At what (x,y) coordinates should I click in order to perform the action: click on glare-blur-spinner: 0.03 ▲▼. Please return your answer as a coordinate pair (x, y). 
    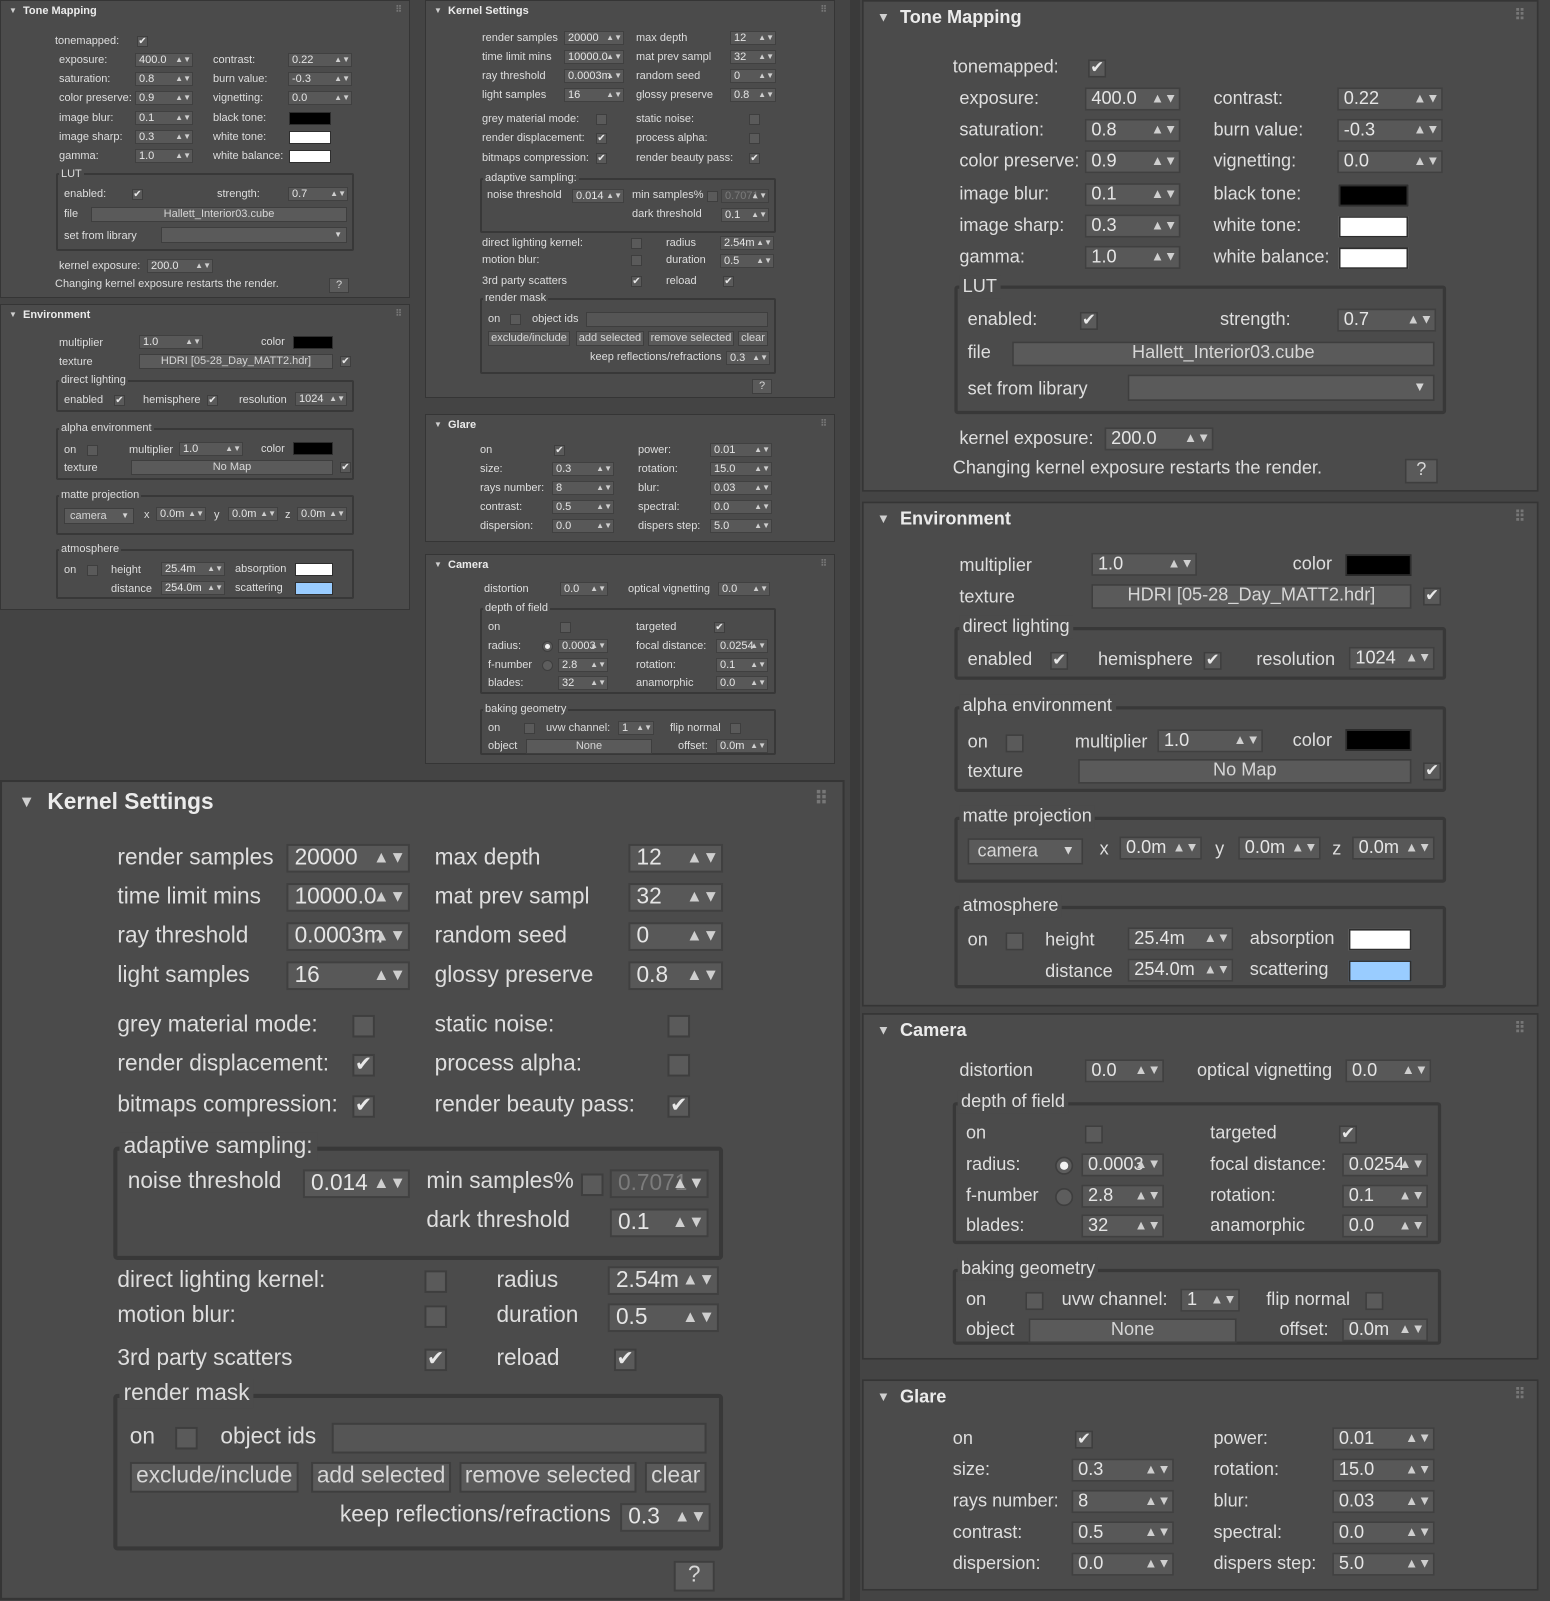
    Looking at the image, I should click on (741, 488).